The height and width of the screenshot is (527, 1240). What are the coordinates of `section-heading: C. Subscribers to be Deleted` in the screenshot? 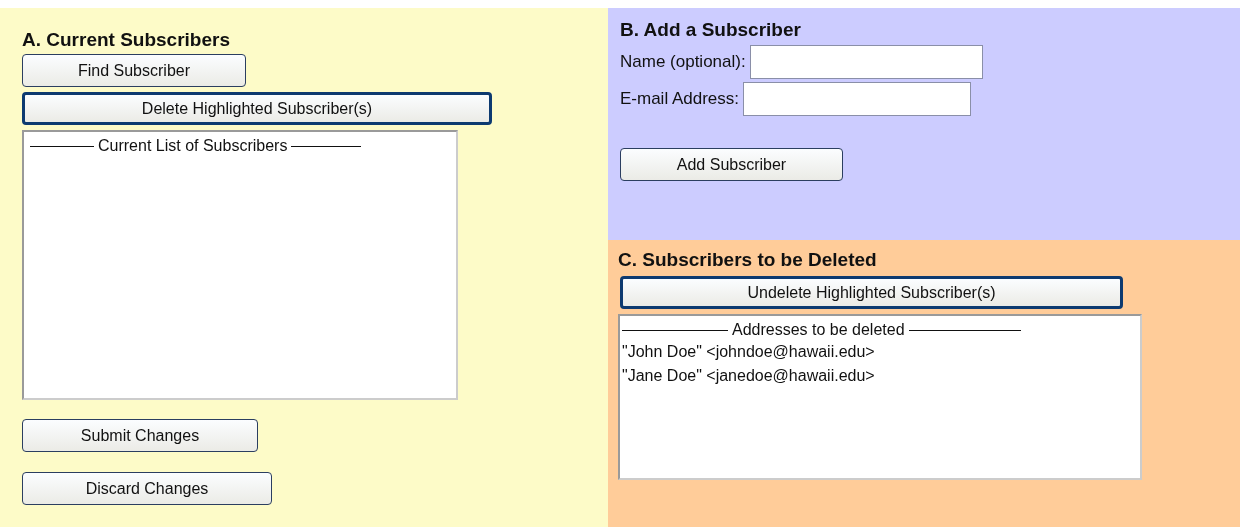 It's located at (747, 260).